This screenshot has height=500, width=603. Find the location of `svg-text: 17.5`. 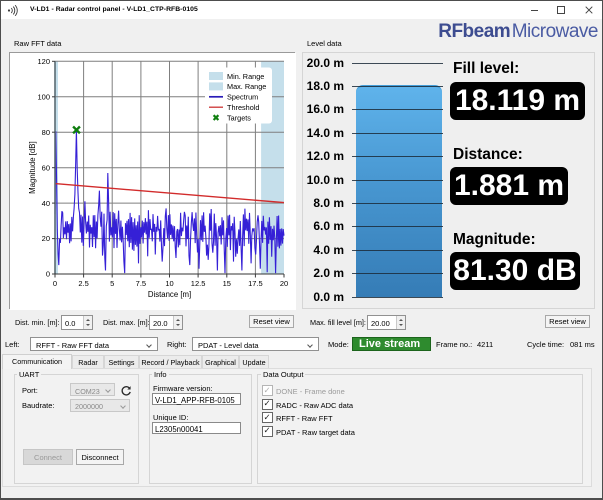

svg-text: 17.5 is located at coordinates (255, 283).